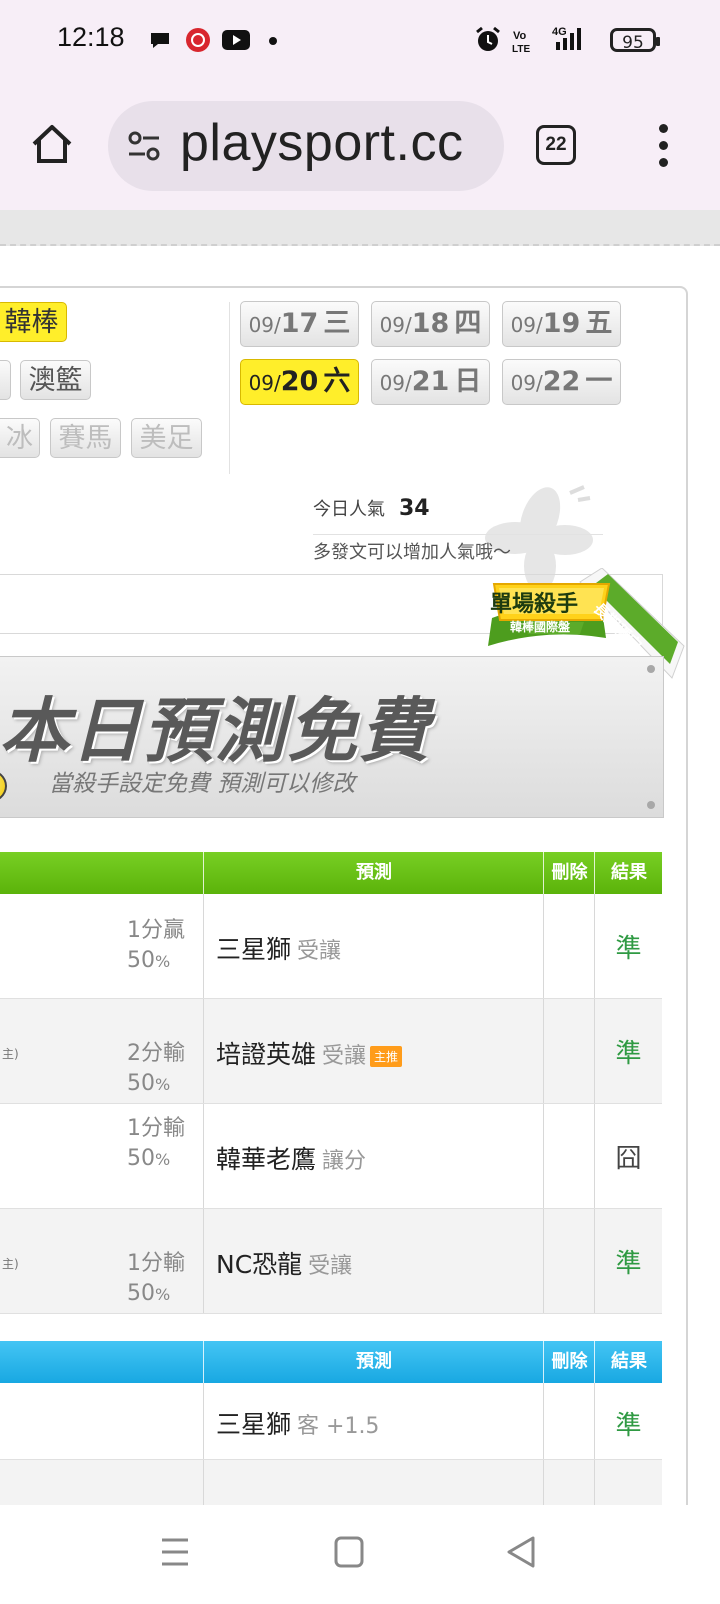 The image size is (720, 1604). I want to click on table-row: 主) 1分輸 50% NC恐龍 受讓 準, so click(331, 1261).